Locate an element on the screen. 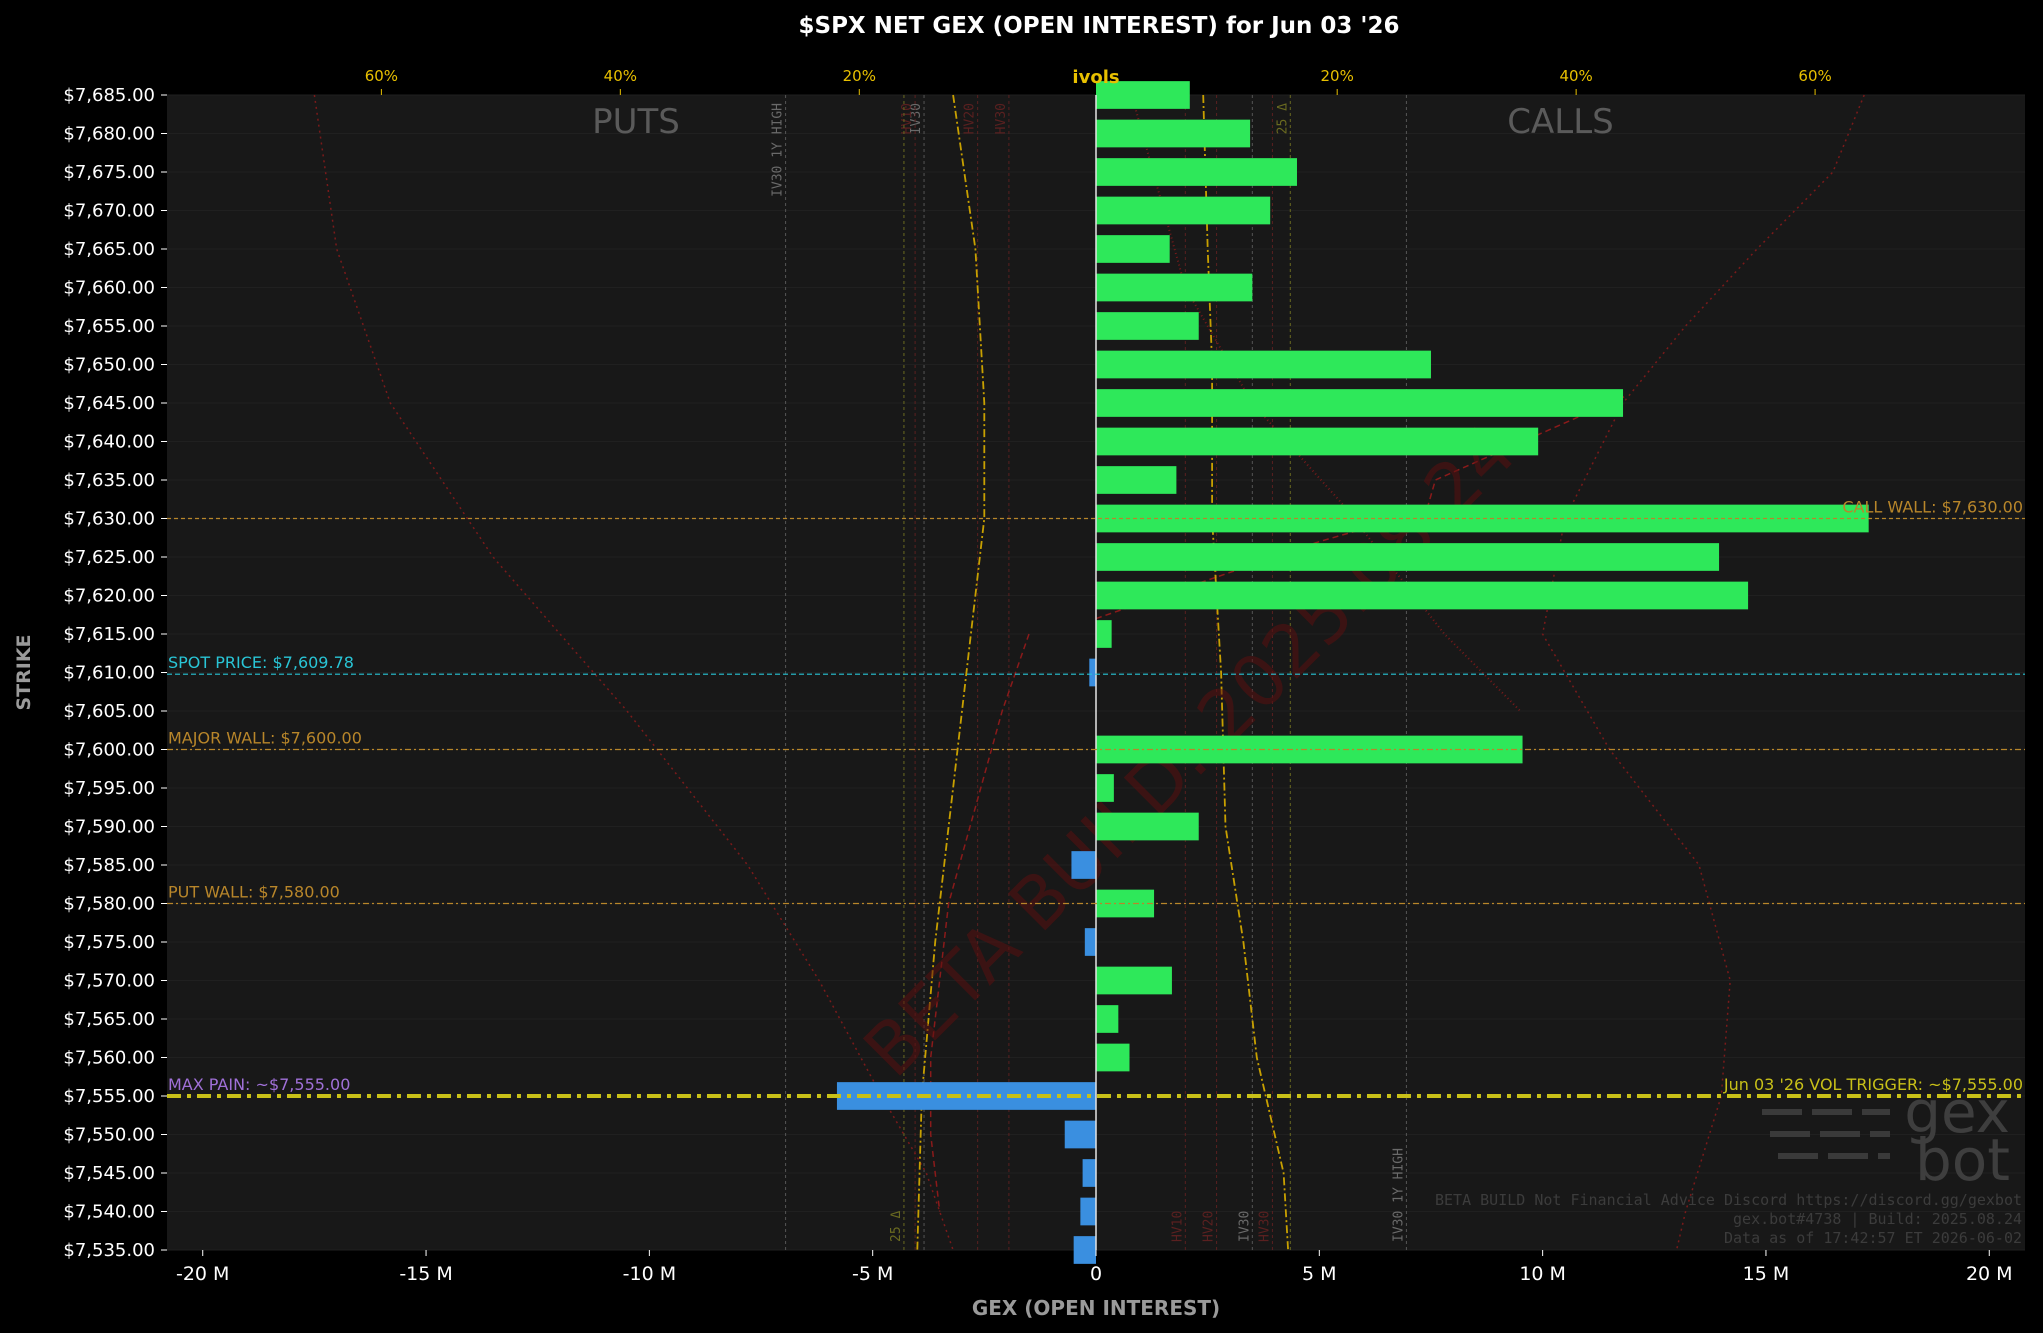  y-tick-label: $7,560.00 is located at coordinates (109, 1058).